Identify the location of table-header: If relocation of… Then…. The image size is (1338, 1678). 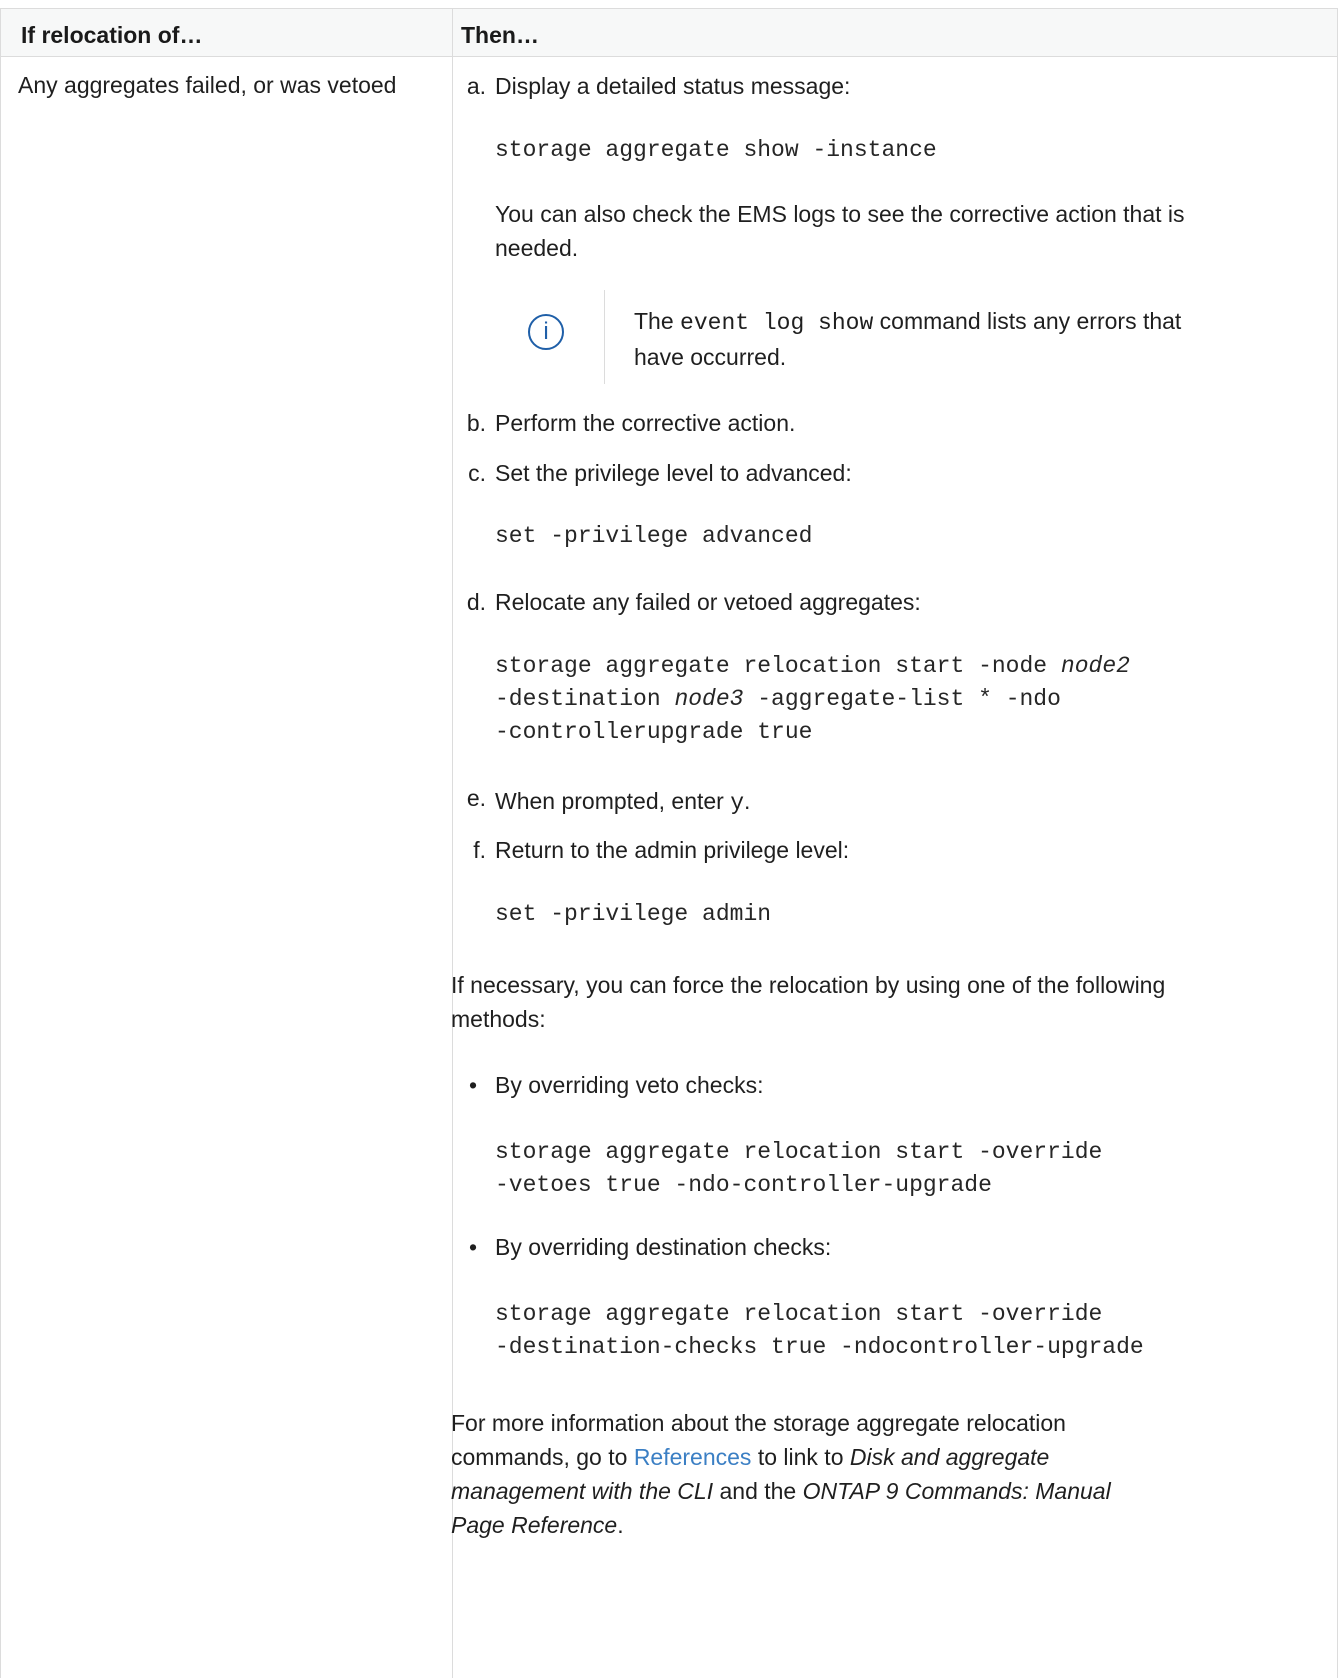
(669, 32).